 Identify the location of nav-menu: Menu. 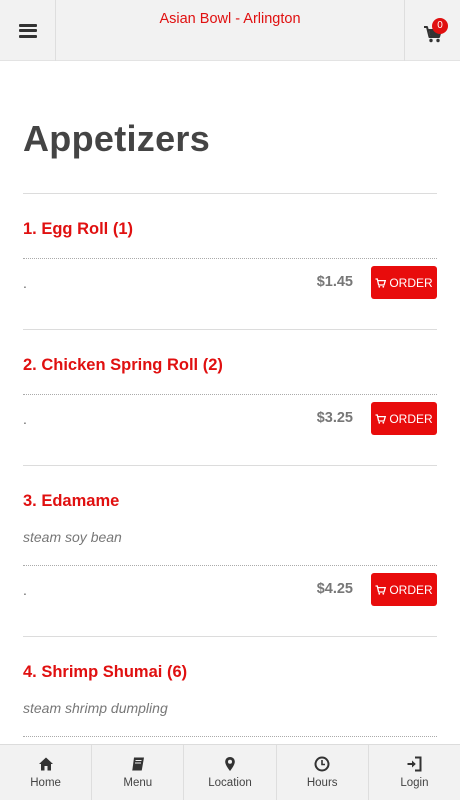
(138, 772).